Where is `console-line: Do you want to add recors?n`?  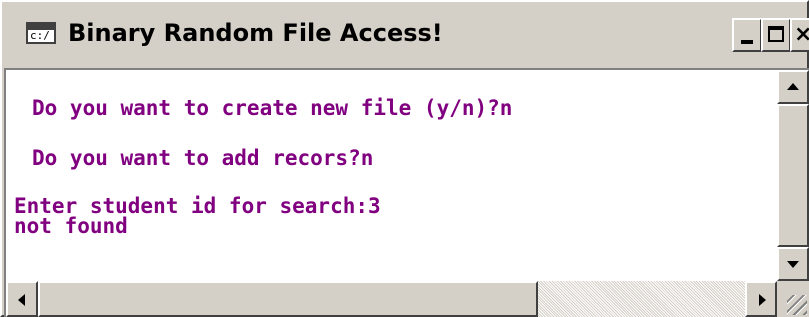
console-line: Do you want to add recors?n is located at coordinates (203, 158).